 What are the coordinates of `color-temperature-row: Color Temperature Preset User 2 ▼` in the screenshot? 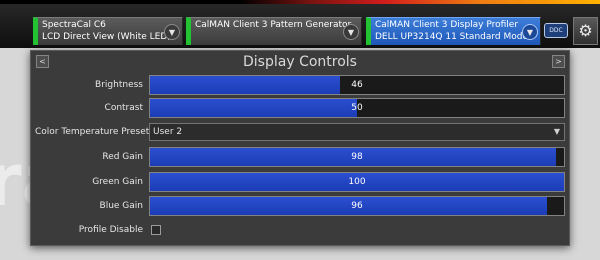 It's located at (300, 132).